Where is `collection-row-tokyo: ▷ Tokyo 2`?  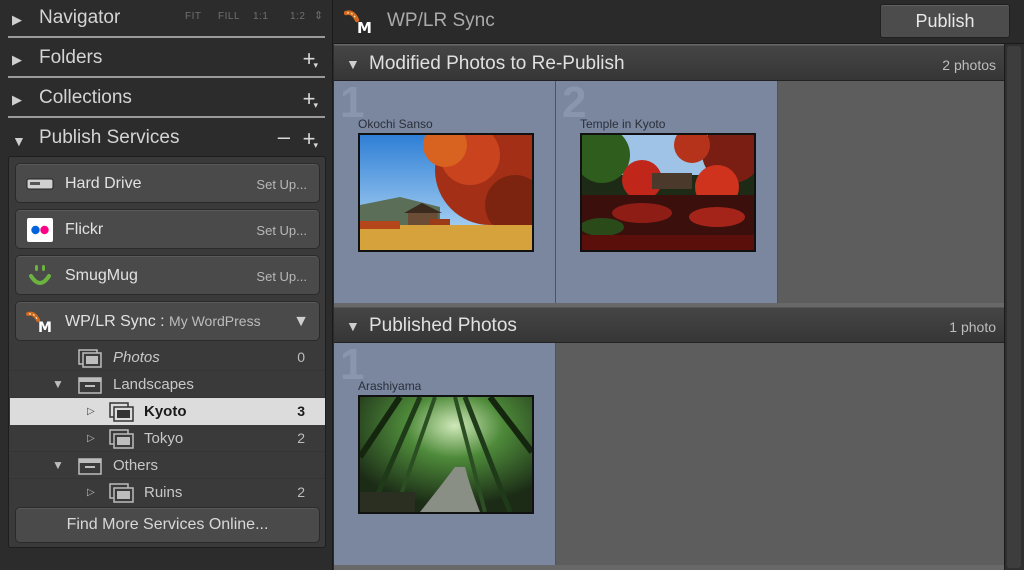
collection-row-tokyo: ▷ Tokyo 2 is located at coordinates (167, 438).